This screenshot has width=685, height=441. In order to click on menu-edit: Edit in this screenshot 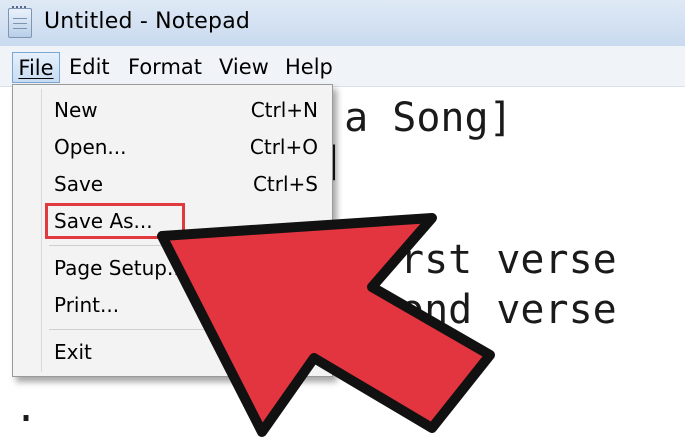, I will do `click(89, 67)`.